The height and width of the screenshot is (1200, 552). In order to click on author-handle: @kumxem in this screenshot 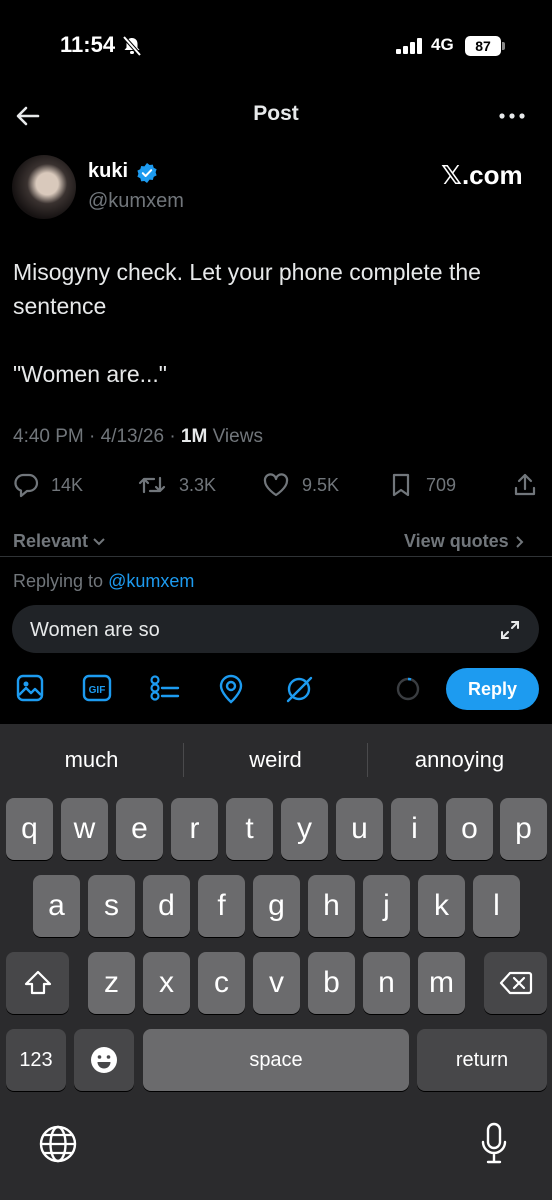, I will do `click(136, 201)`.